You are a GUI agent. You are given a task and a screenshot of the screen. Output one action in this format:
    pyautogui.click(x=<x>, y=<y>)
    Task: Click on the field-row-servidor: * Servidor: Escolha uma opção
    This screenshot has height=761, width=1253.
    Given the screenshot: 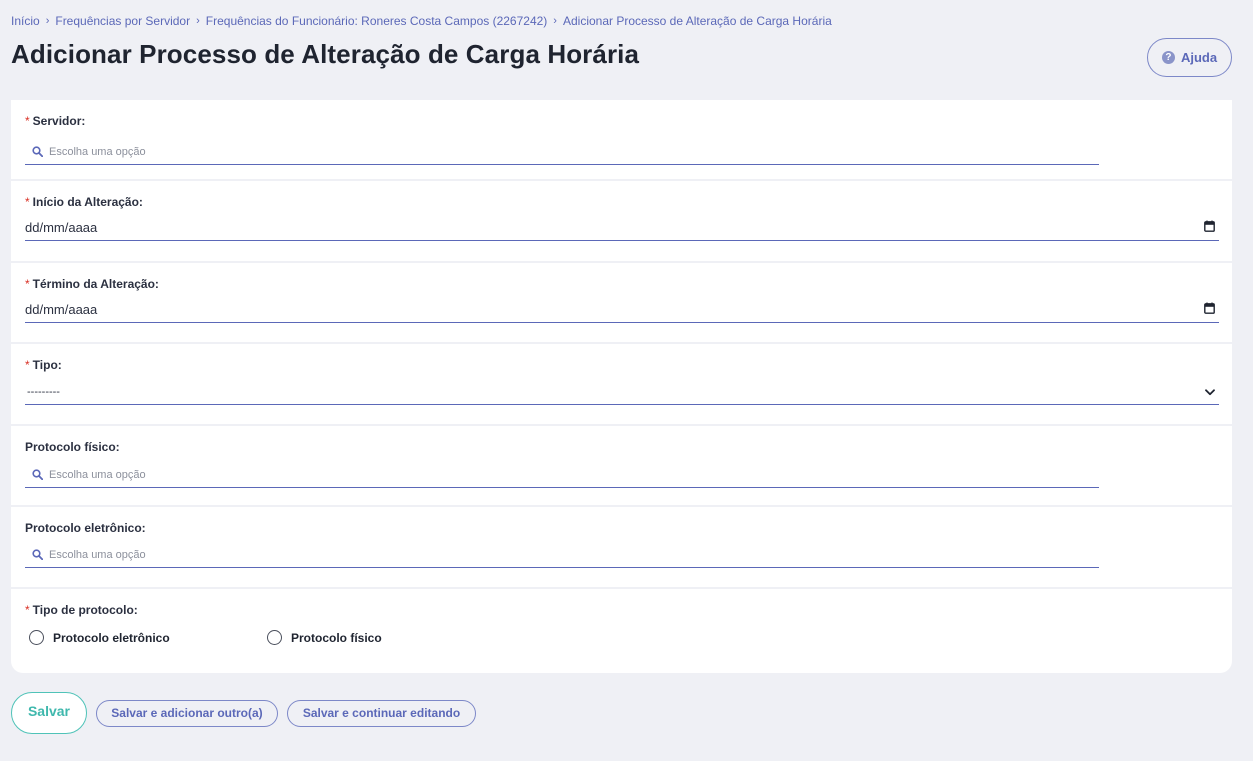 What is the action you would take?
    pyautogui.click(x=621, y=140)
    